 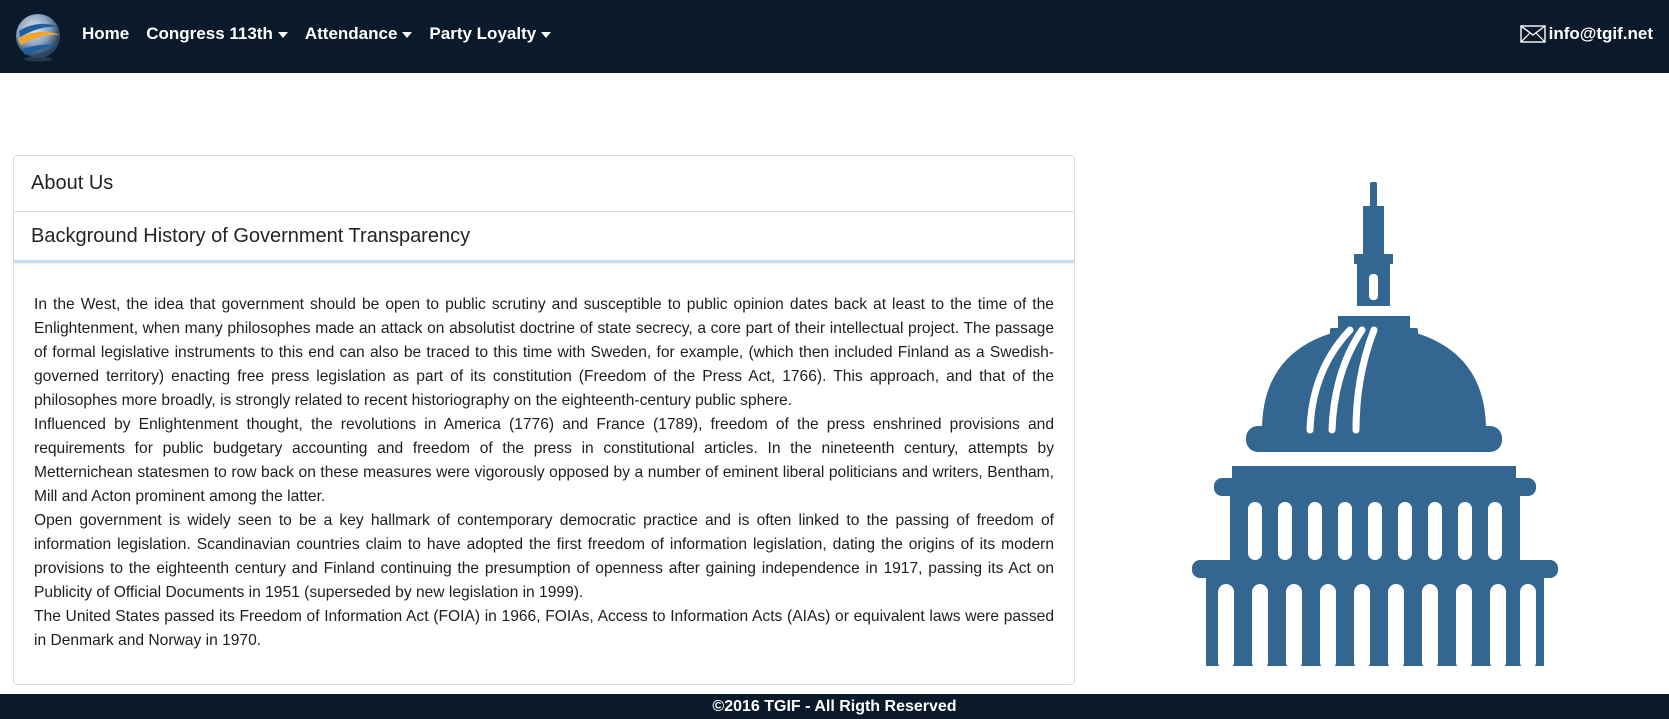 I want to click on globe-logo-icon, so click(x=38, y=36).